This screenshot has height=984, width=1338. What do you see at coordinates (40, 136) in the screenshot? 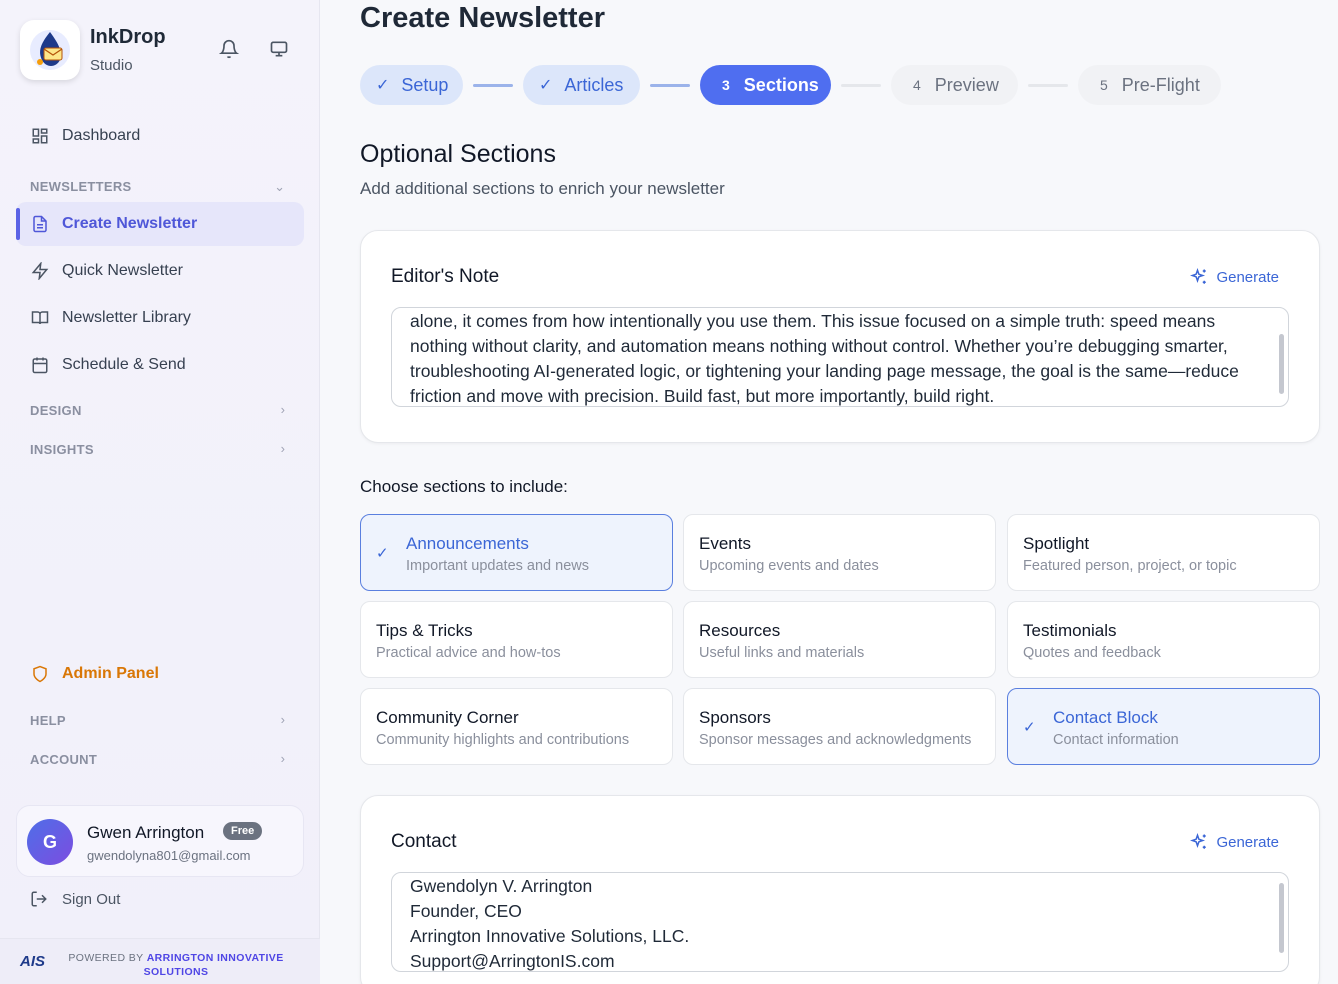
I see `dashboard-icon` at bounding box center [40, 136].